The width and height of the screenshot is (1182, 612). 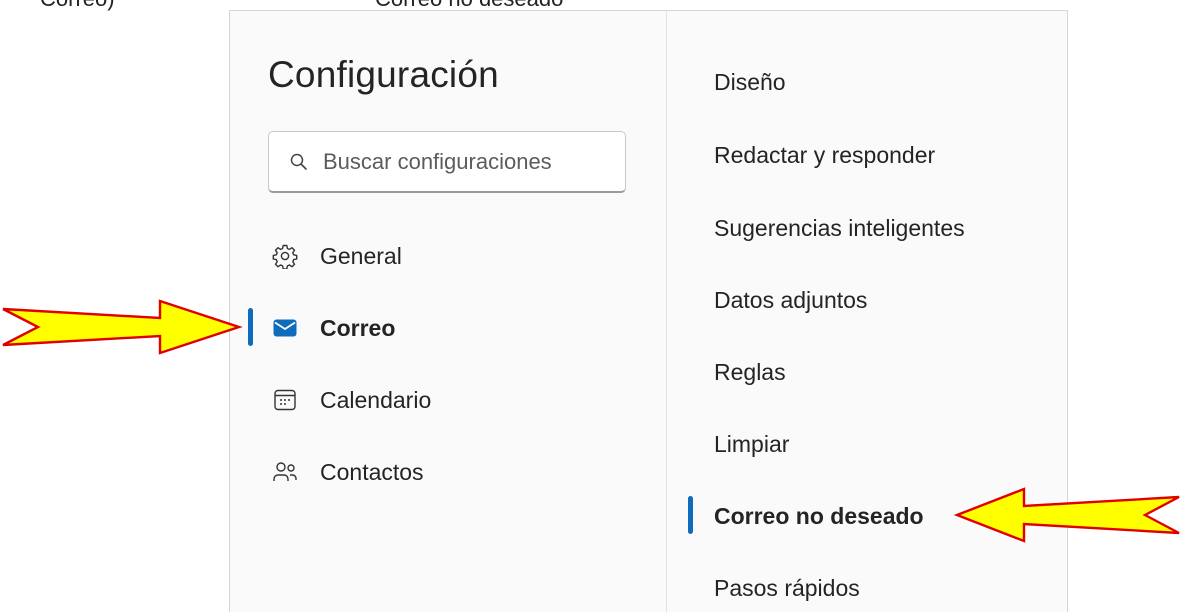 I want to click on nav-item-label: Correo, so click(x=358, y=327).